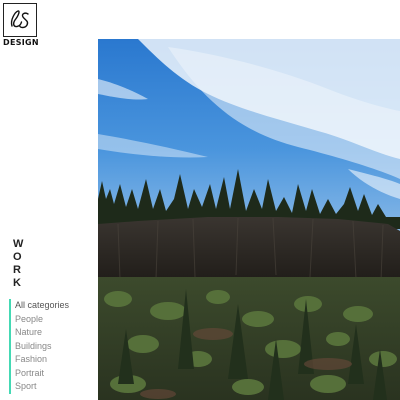  What do you see at coordinates (39, 360) in the screenshot?
I see `category-fashion: Fashion` at bounding box center [39, 360].